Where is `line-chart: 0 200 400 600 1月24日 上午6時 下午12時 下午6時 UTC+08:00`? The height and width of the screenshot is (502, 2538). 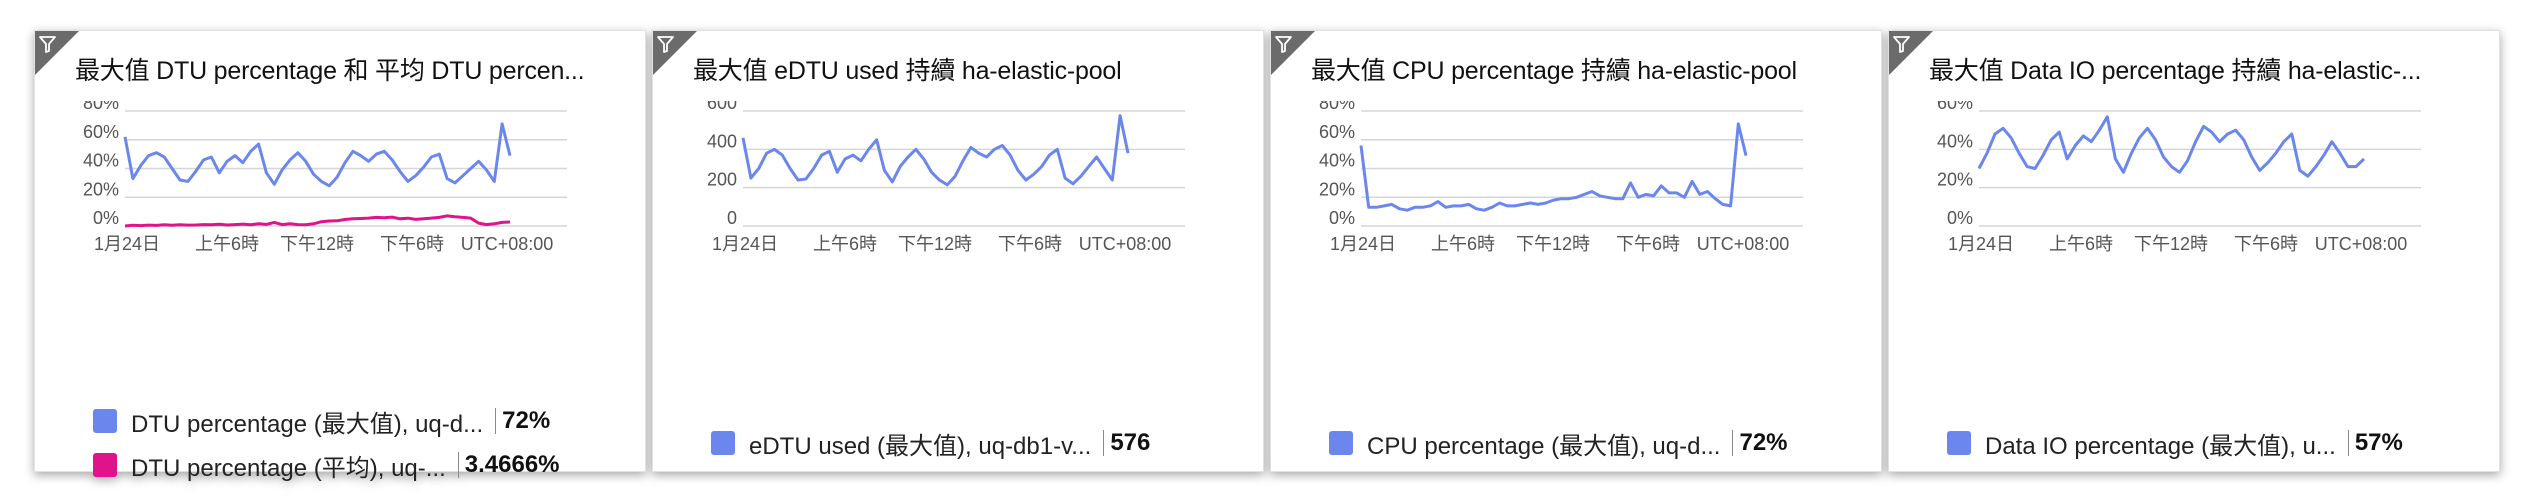
line-chart: 0 200 400 600 1月24日 上午6時 下午12時 下午6時 UTC+08:00 is located at coordinates (946, 177).